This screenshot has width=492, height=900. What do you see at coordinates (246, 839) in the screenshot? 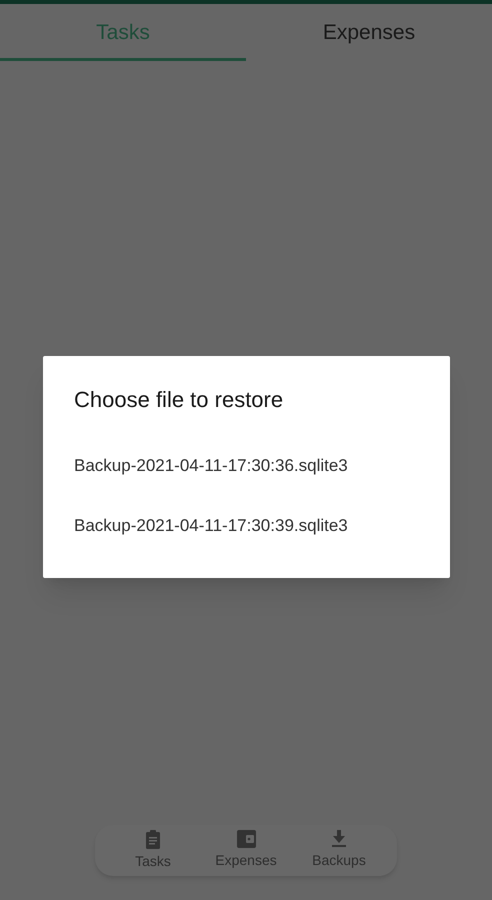
I see `wallet-icon` at bounding box center [246, 839].